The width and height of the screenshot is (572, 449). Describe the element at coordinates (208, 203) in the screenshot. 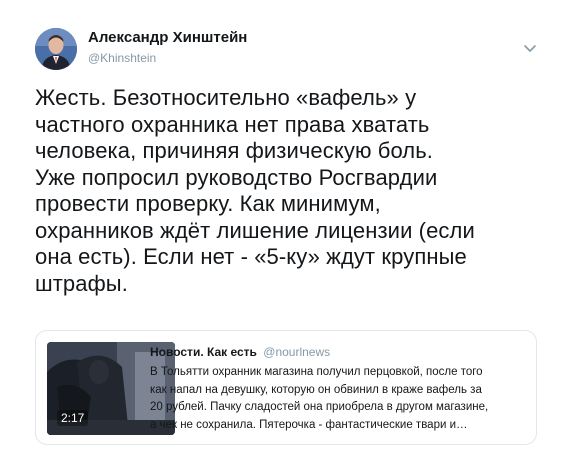

I see `tweet-text-line: провести проверку. Как минимум,` at that location.